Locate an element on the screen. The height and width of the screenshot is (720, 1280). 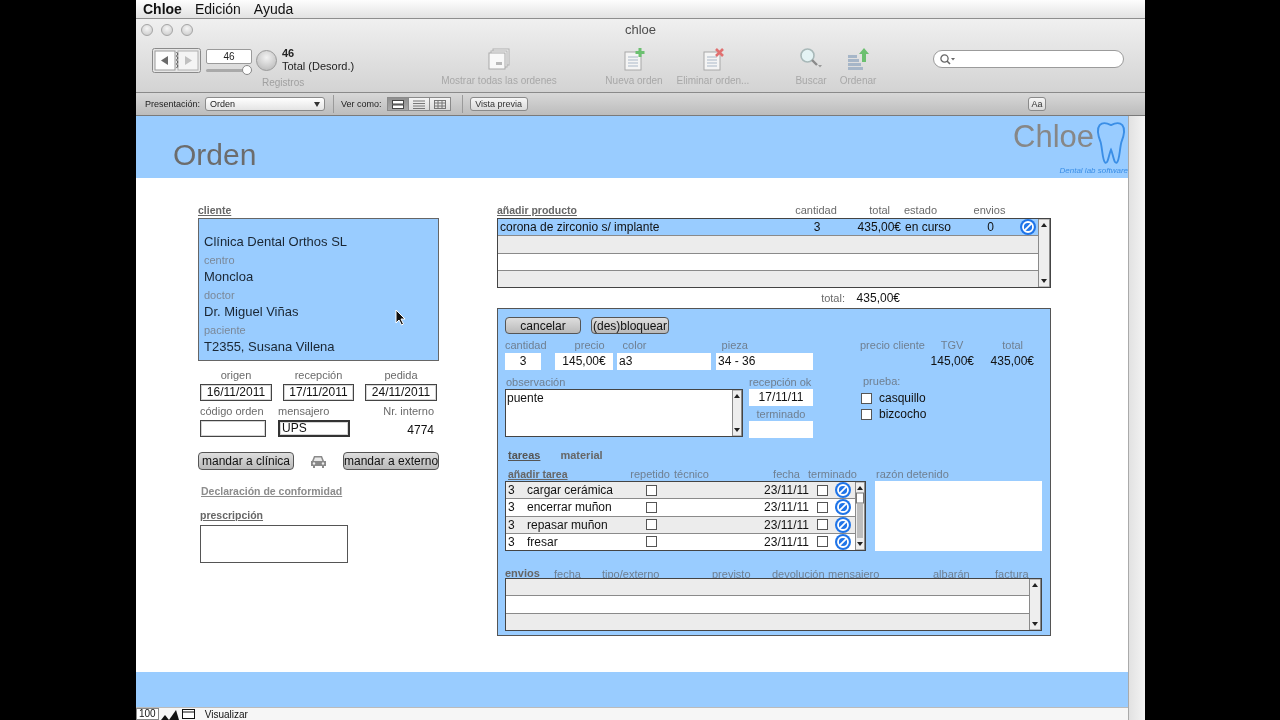
slider-thumb is located at coordinates (247, 69).